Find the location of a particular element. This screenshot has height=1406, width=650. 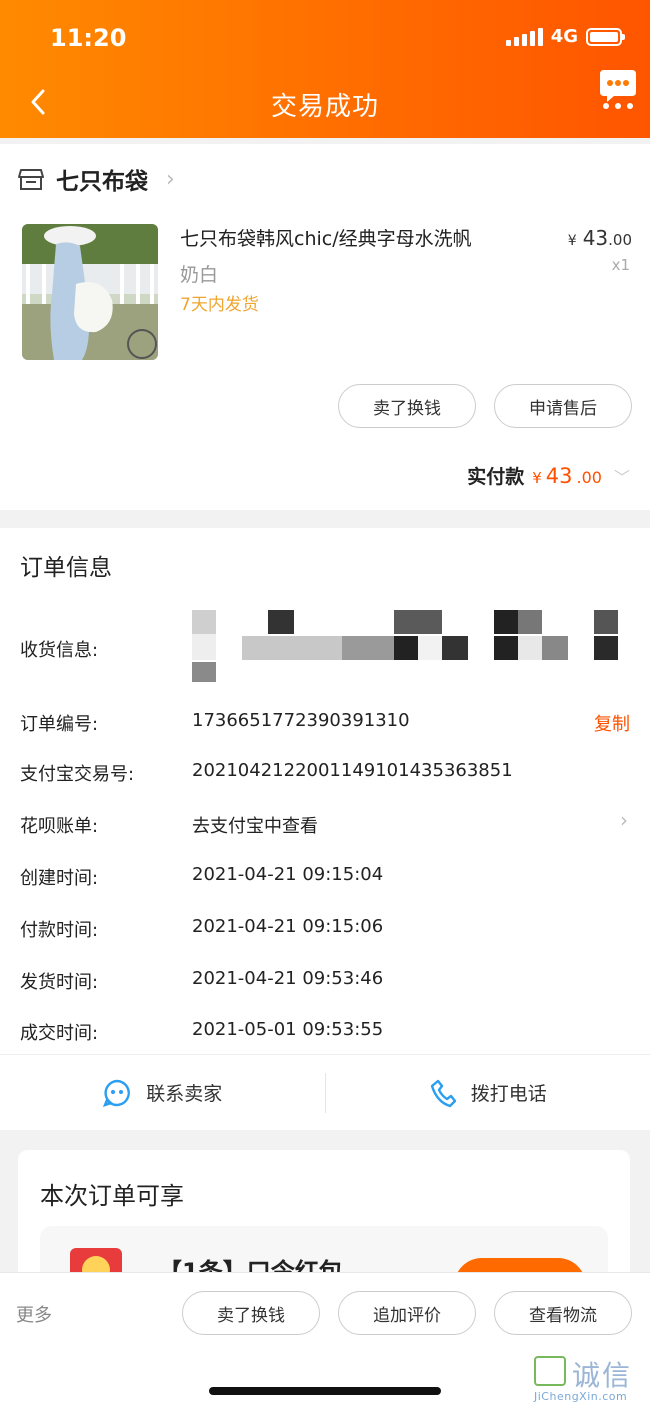

closed-time-label: 成交时间: is located at coordinates (59, 1033).